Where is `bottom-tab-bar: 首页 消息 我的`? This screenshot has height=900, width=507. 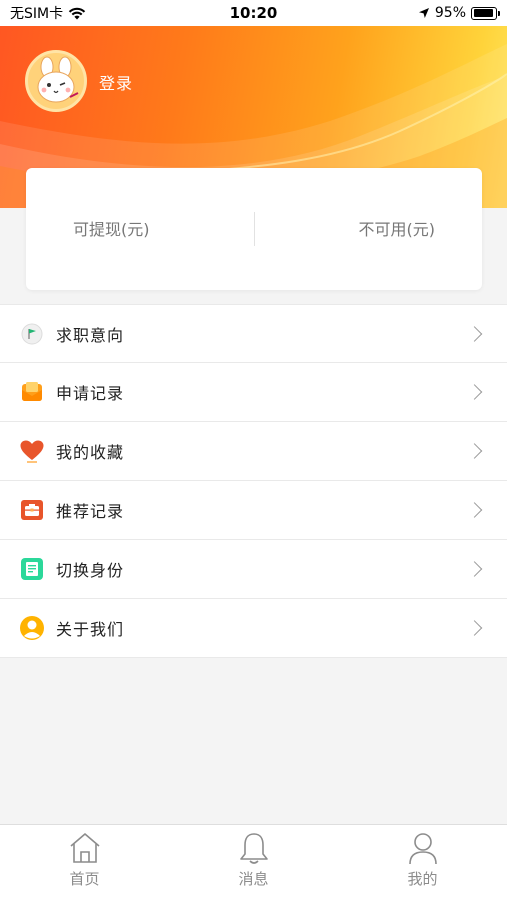
bottom-tab-bar: 首页 消息 我的 is located at coordinates (253, 862).